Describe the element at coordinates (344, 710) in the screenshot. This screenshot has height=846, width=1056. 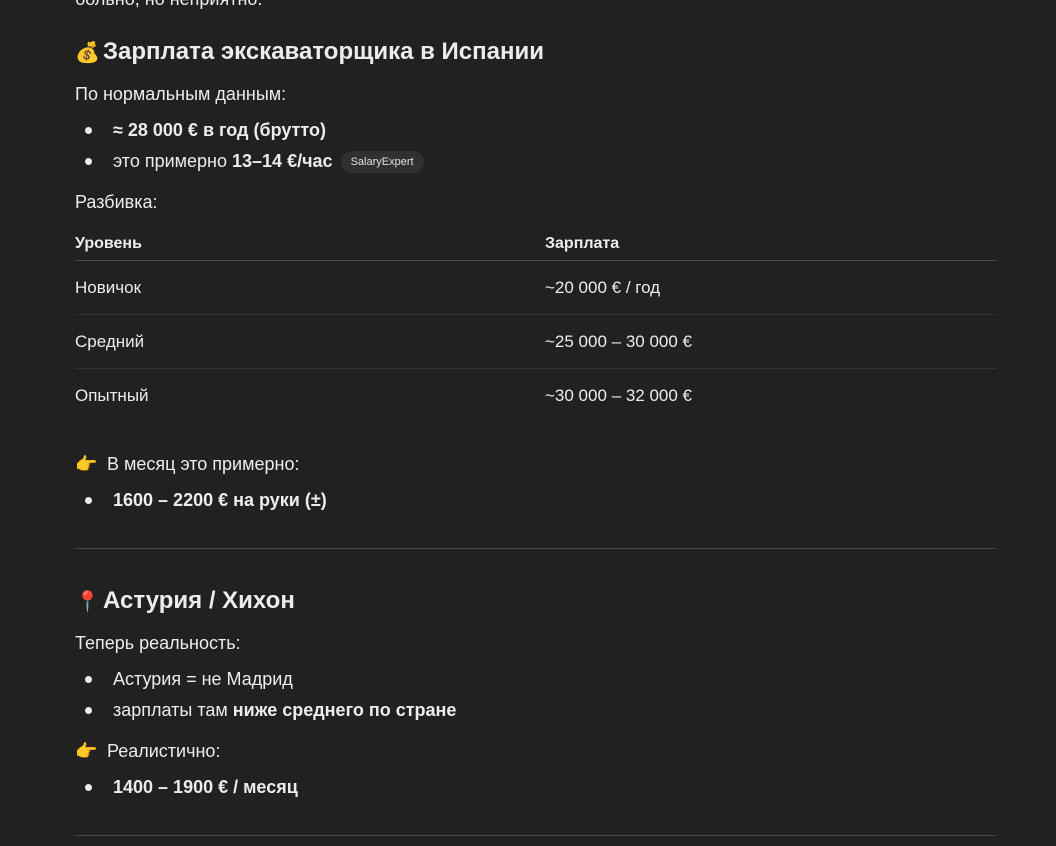
I see `bullet-bold-text: ниже среднего по стране` at that location.